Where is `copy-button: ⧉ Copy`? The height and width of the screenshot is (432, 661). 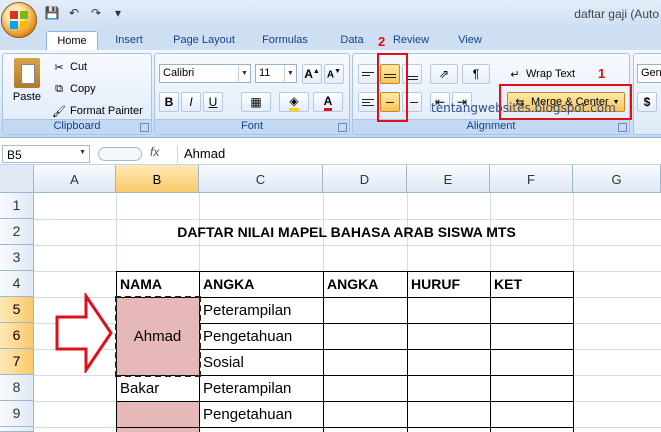
copy-button: ⧉ Copy is located at coordinates (73, 89).